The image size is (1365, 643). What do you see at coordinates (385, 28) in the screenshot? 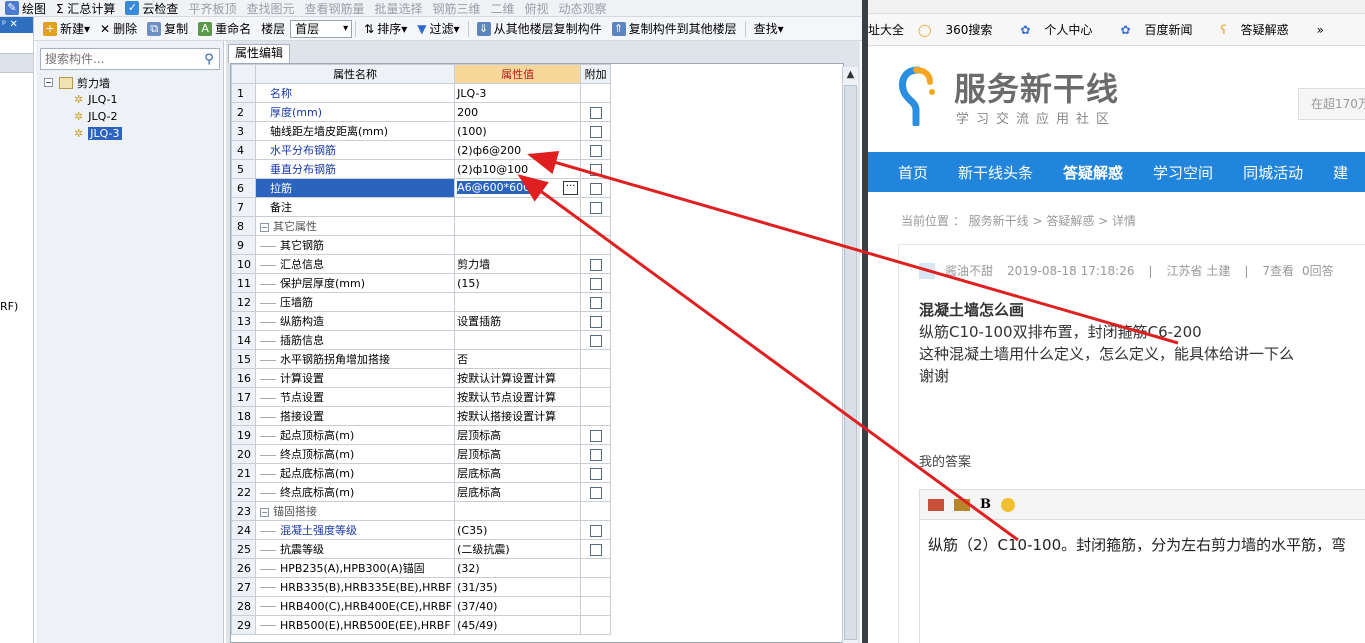
I see `sort-button: ⇅ 排序 ▾` at bounding box center [385, 28].